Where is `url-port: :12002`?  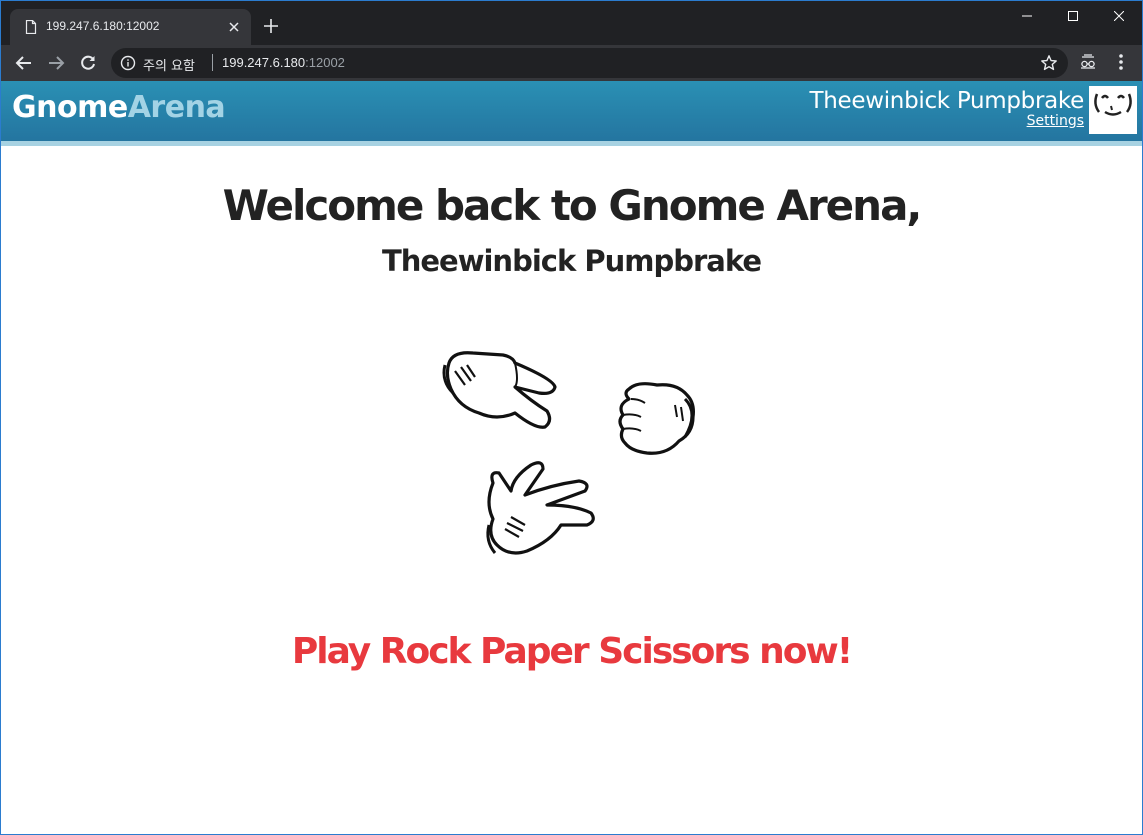 url-port: :12002 is located at coordinates (325, 62).